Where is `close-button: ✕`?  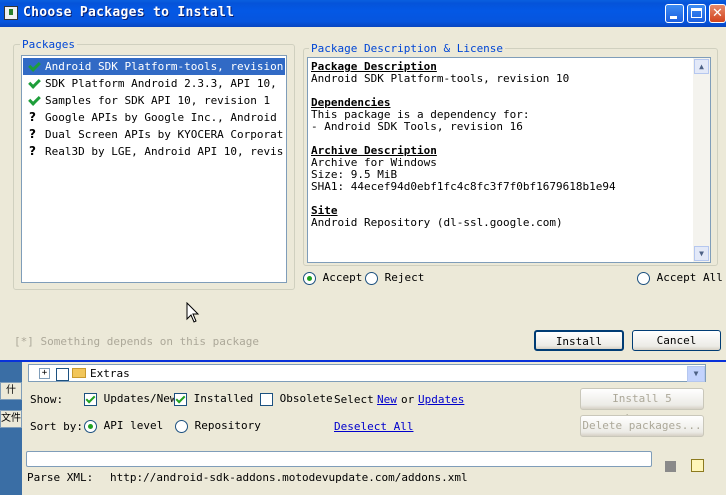
close-button: ✕ is located at coordinates (717, 13).